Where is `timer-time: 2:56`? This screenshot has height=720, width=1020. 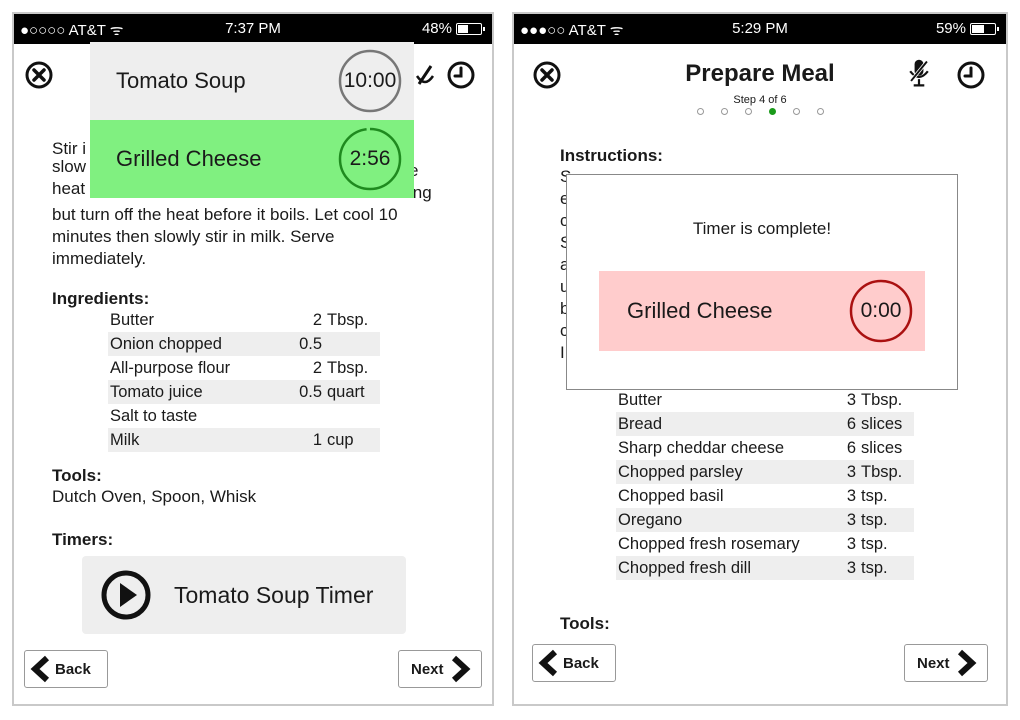 timer-time: 2:56 is located at coordinates (370, 158).